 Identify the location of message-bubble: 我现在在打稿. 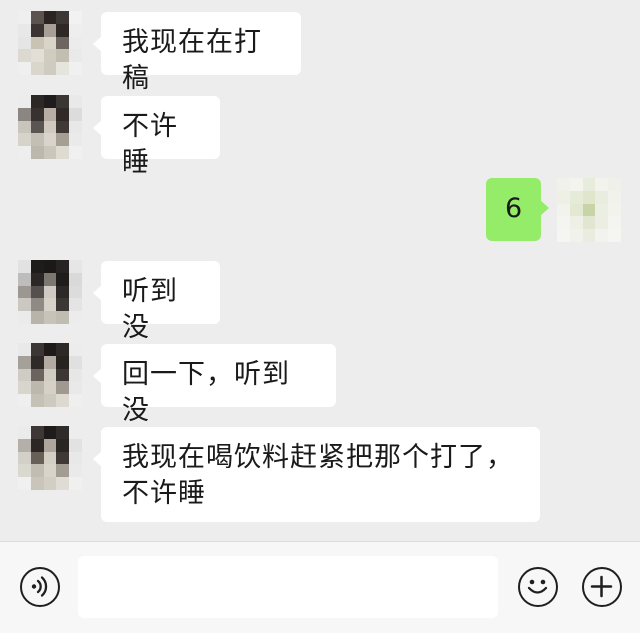
(197, 53).